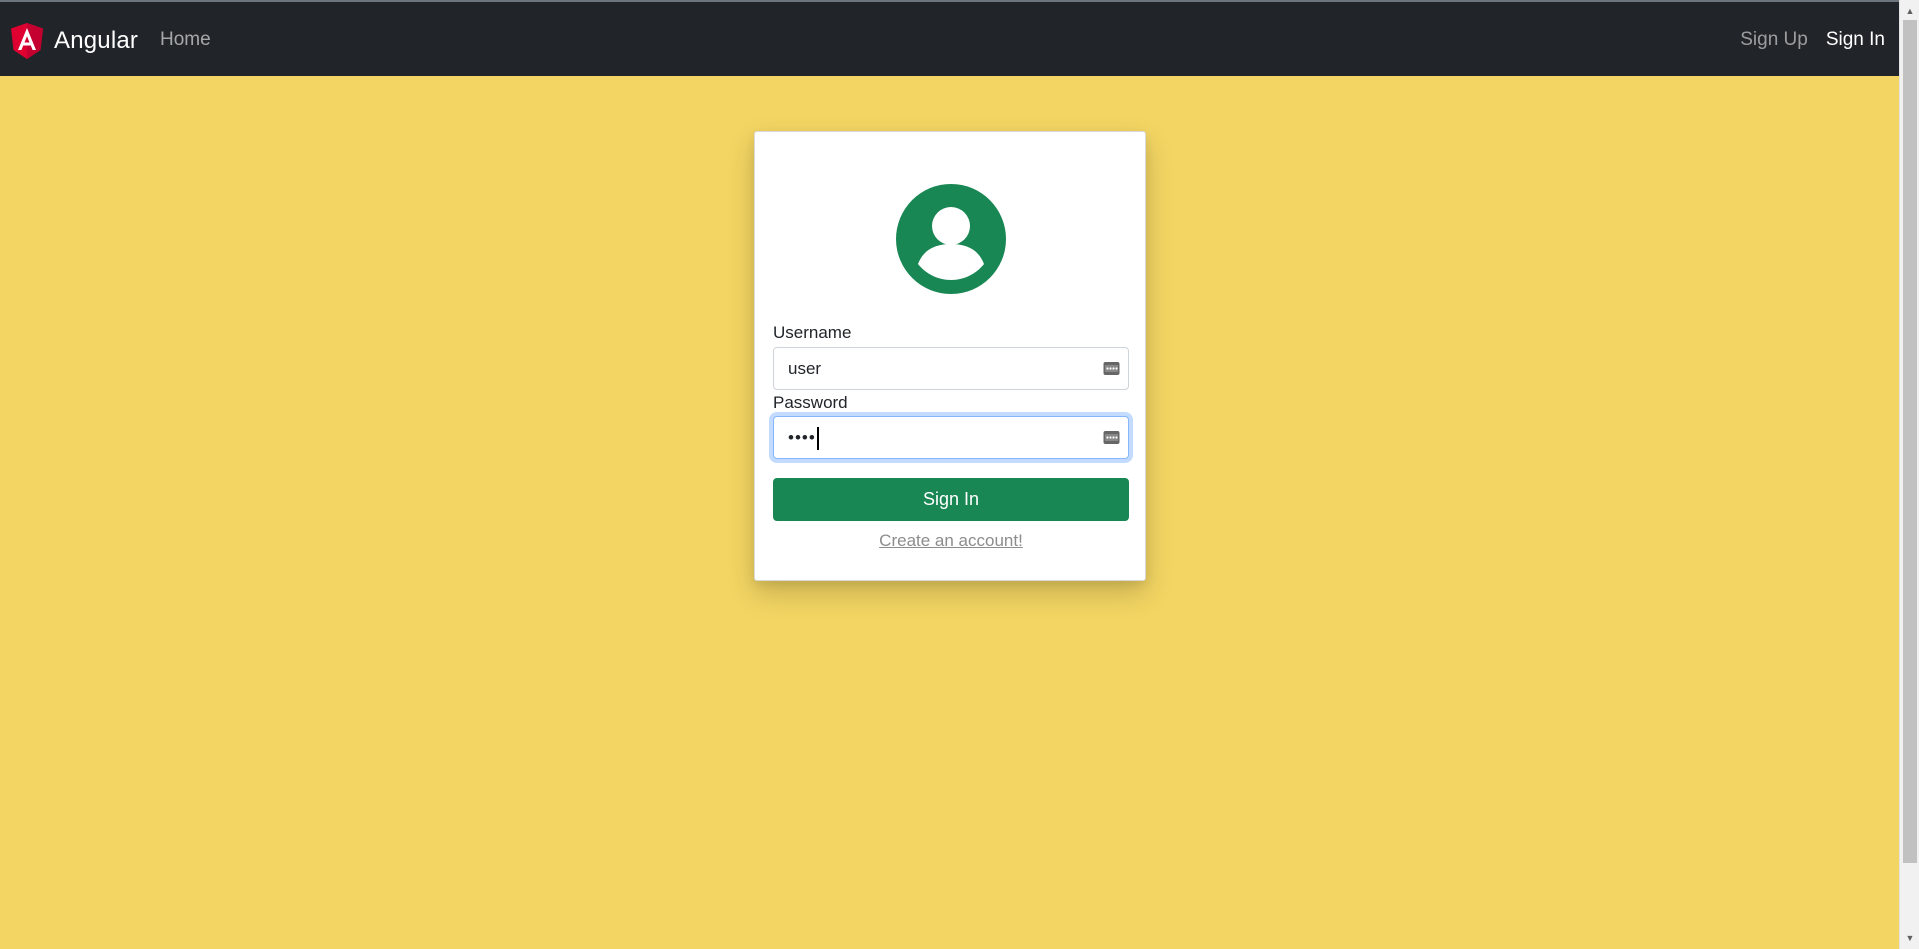 Image resolution: width=1919 pixels, height=949 pixels. What do you see at coordinates (1855, 40) in the screenshot?
I see `nav-signin-link: Sign In` at bounding box center [1855, 40].